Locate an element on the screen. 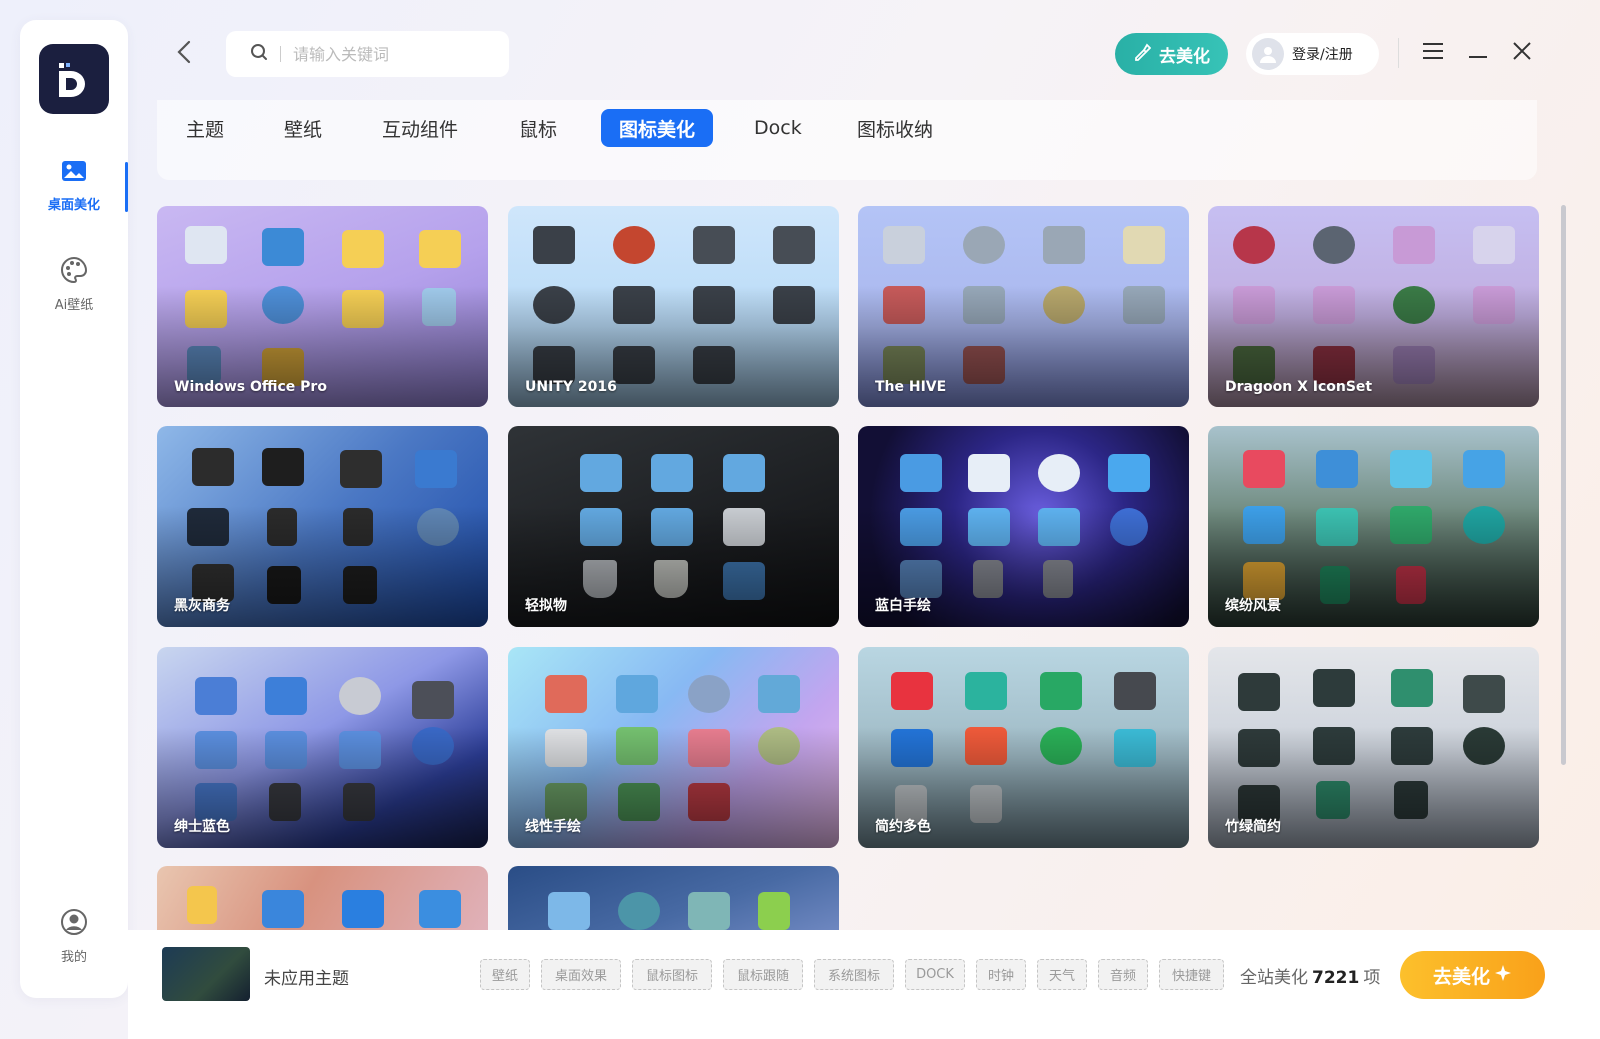  login-label: 登录/注册 is located at coordinates (1322, 55).